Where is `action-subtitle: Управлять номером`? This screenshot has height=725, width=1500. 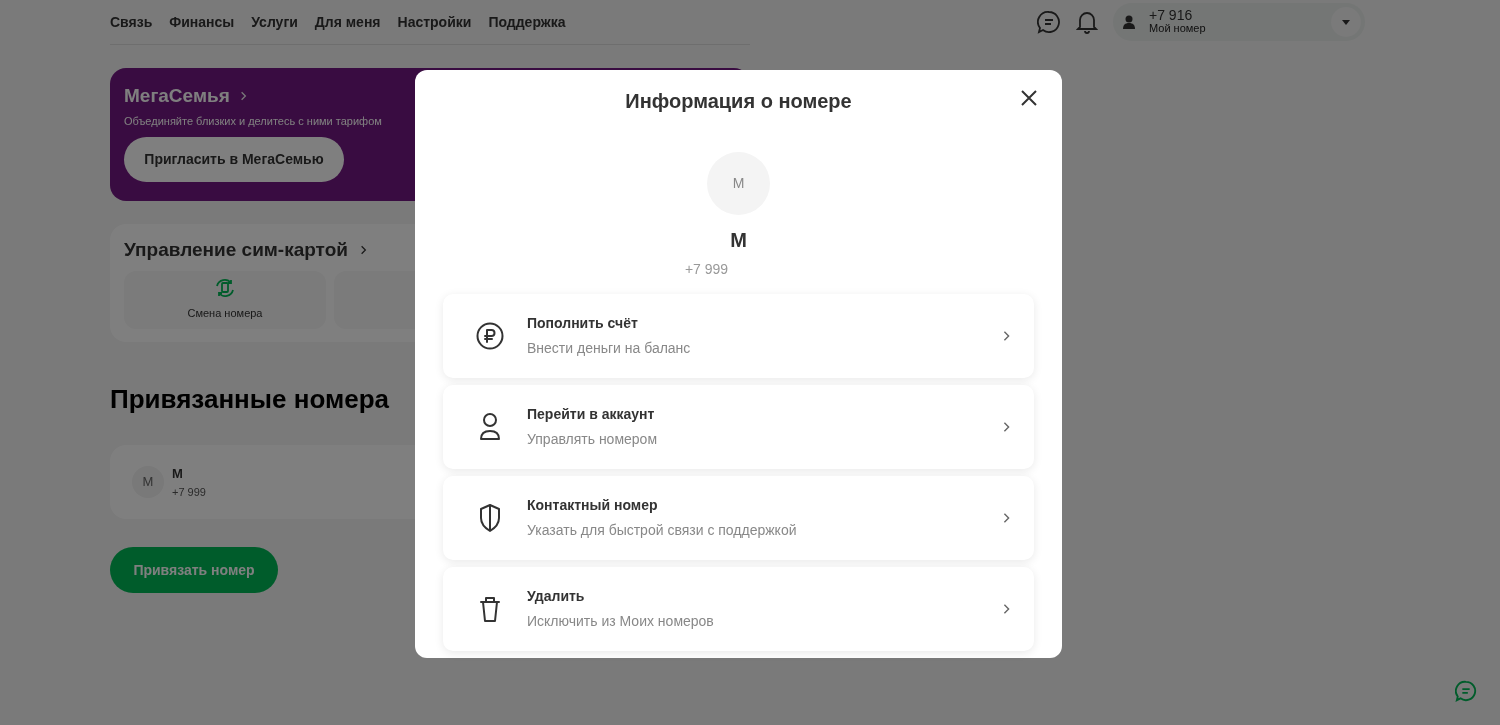
action-subtitle: Управлять номером is located at coordinates (592, 439).